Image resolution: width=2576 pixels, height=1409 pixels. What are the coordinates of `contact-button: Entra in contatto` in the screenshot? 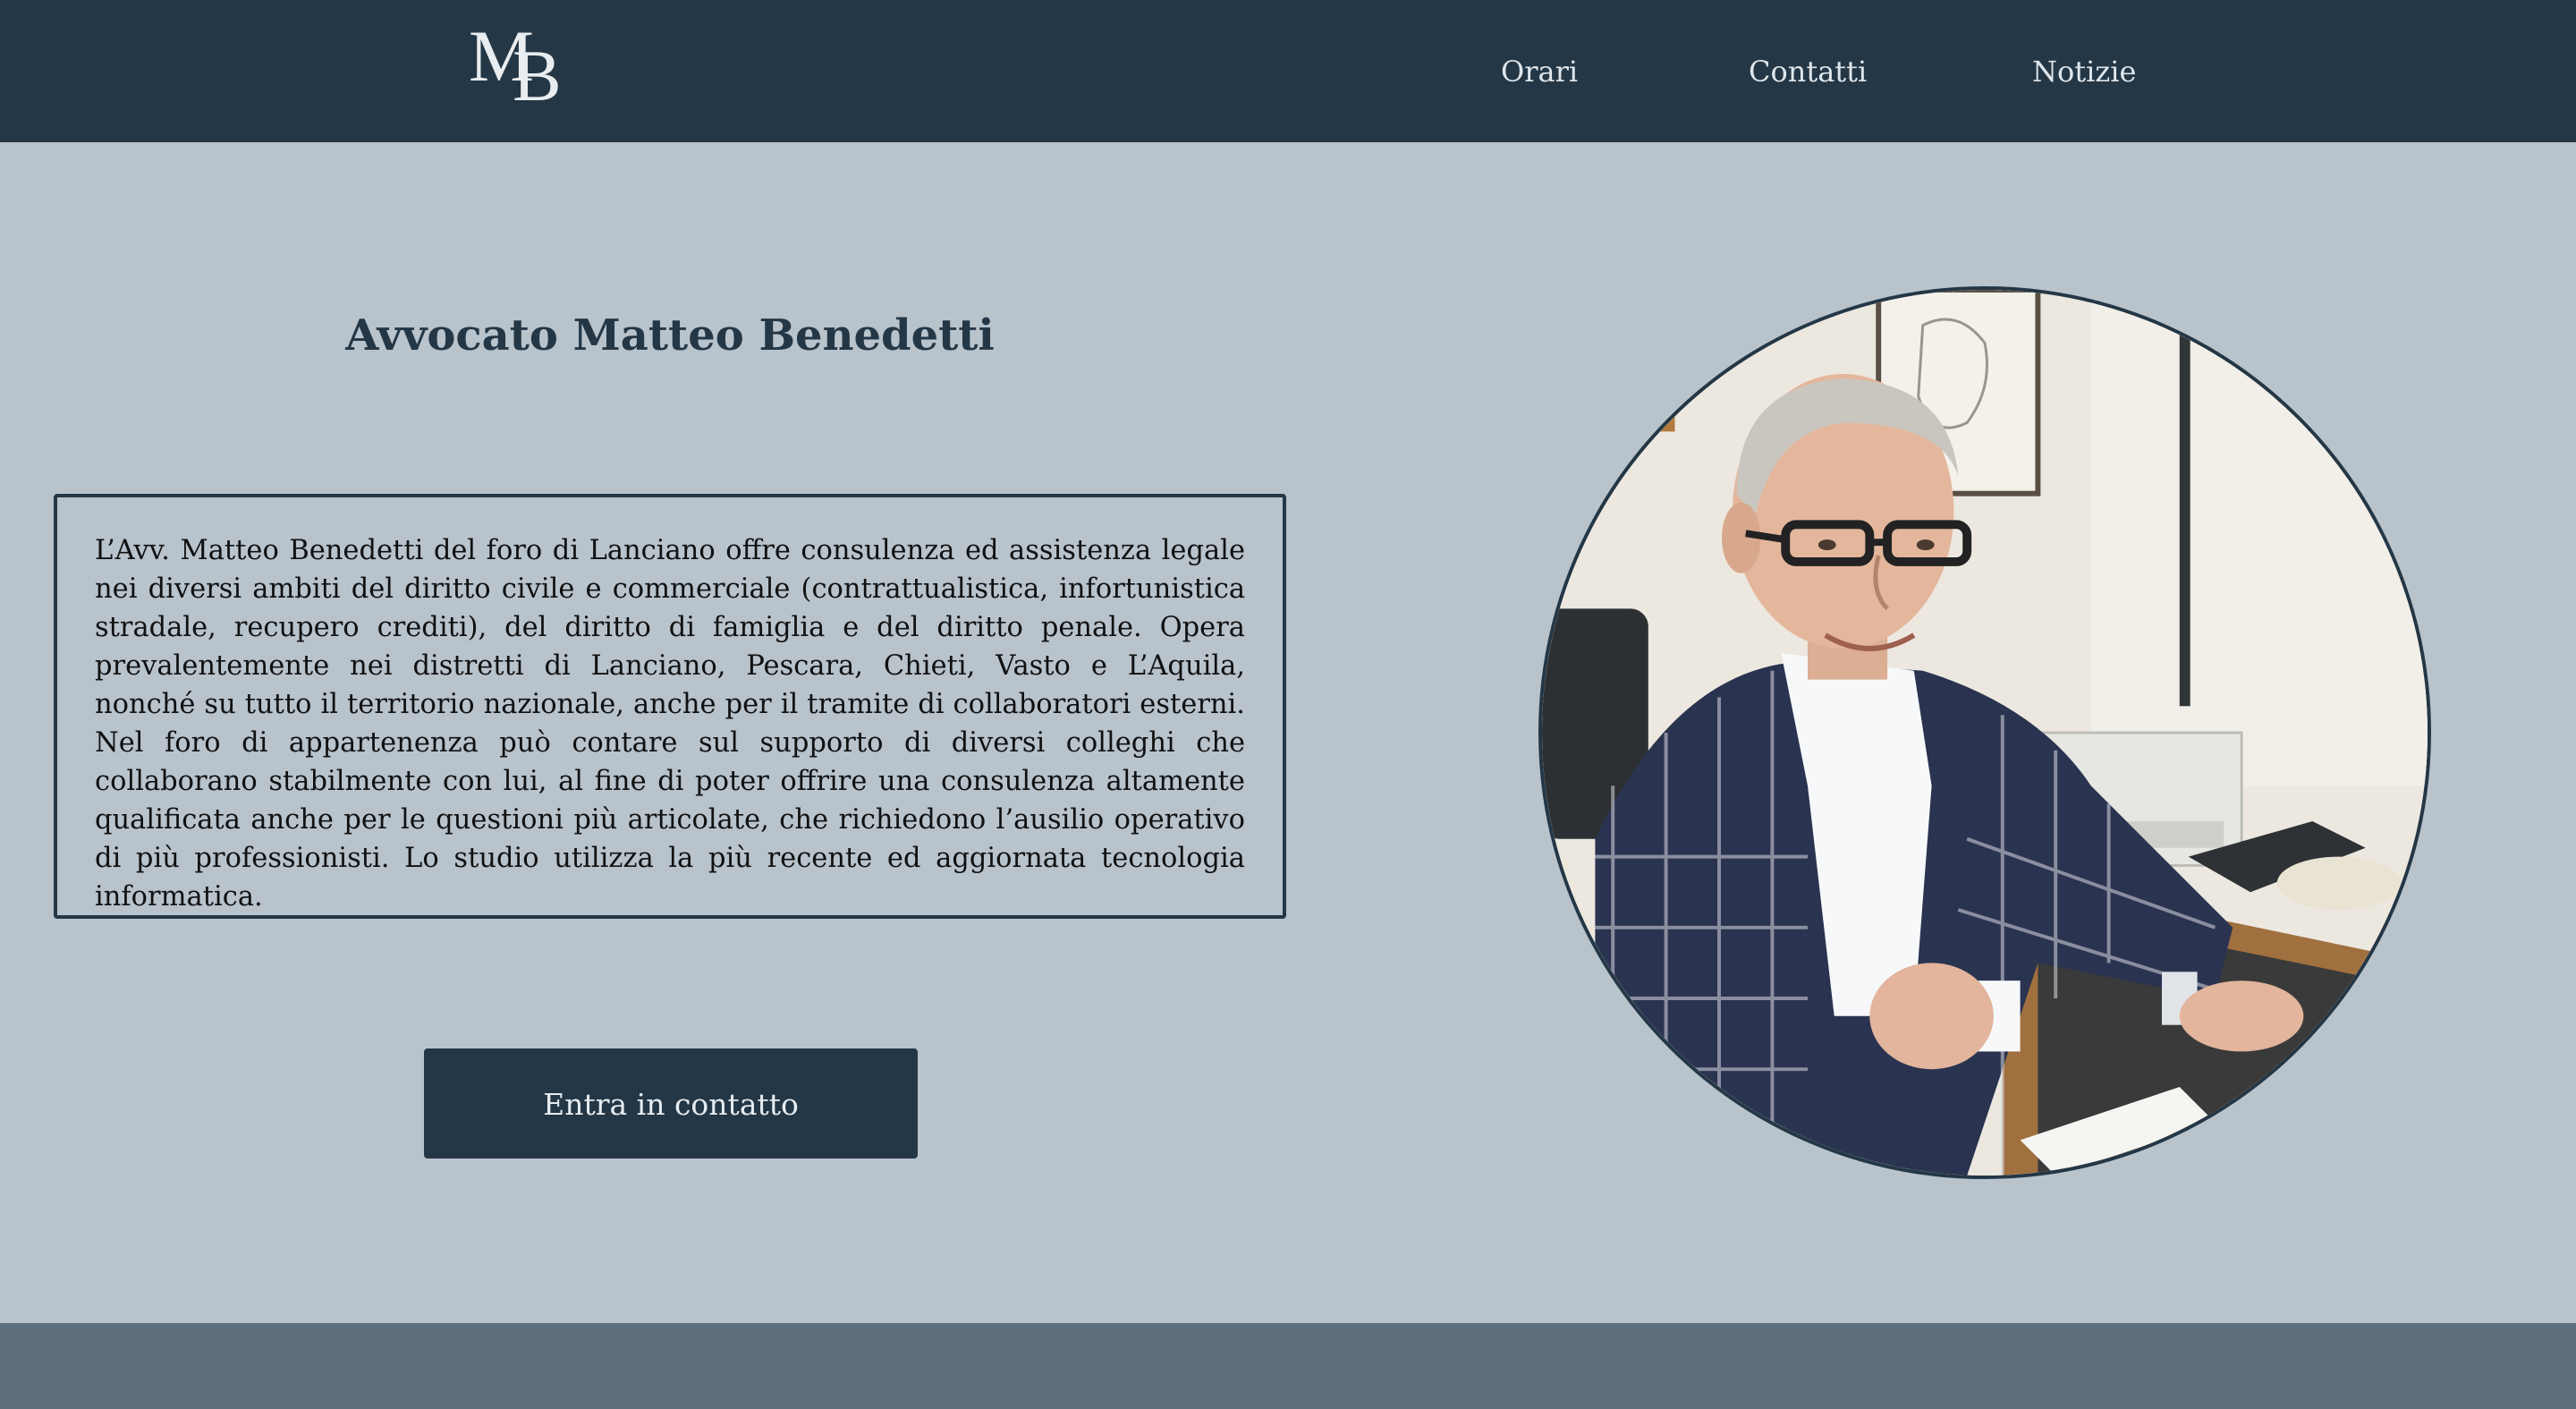 It's located at (671, 1104).